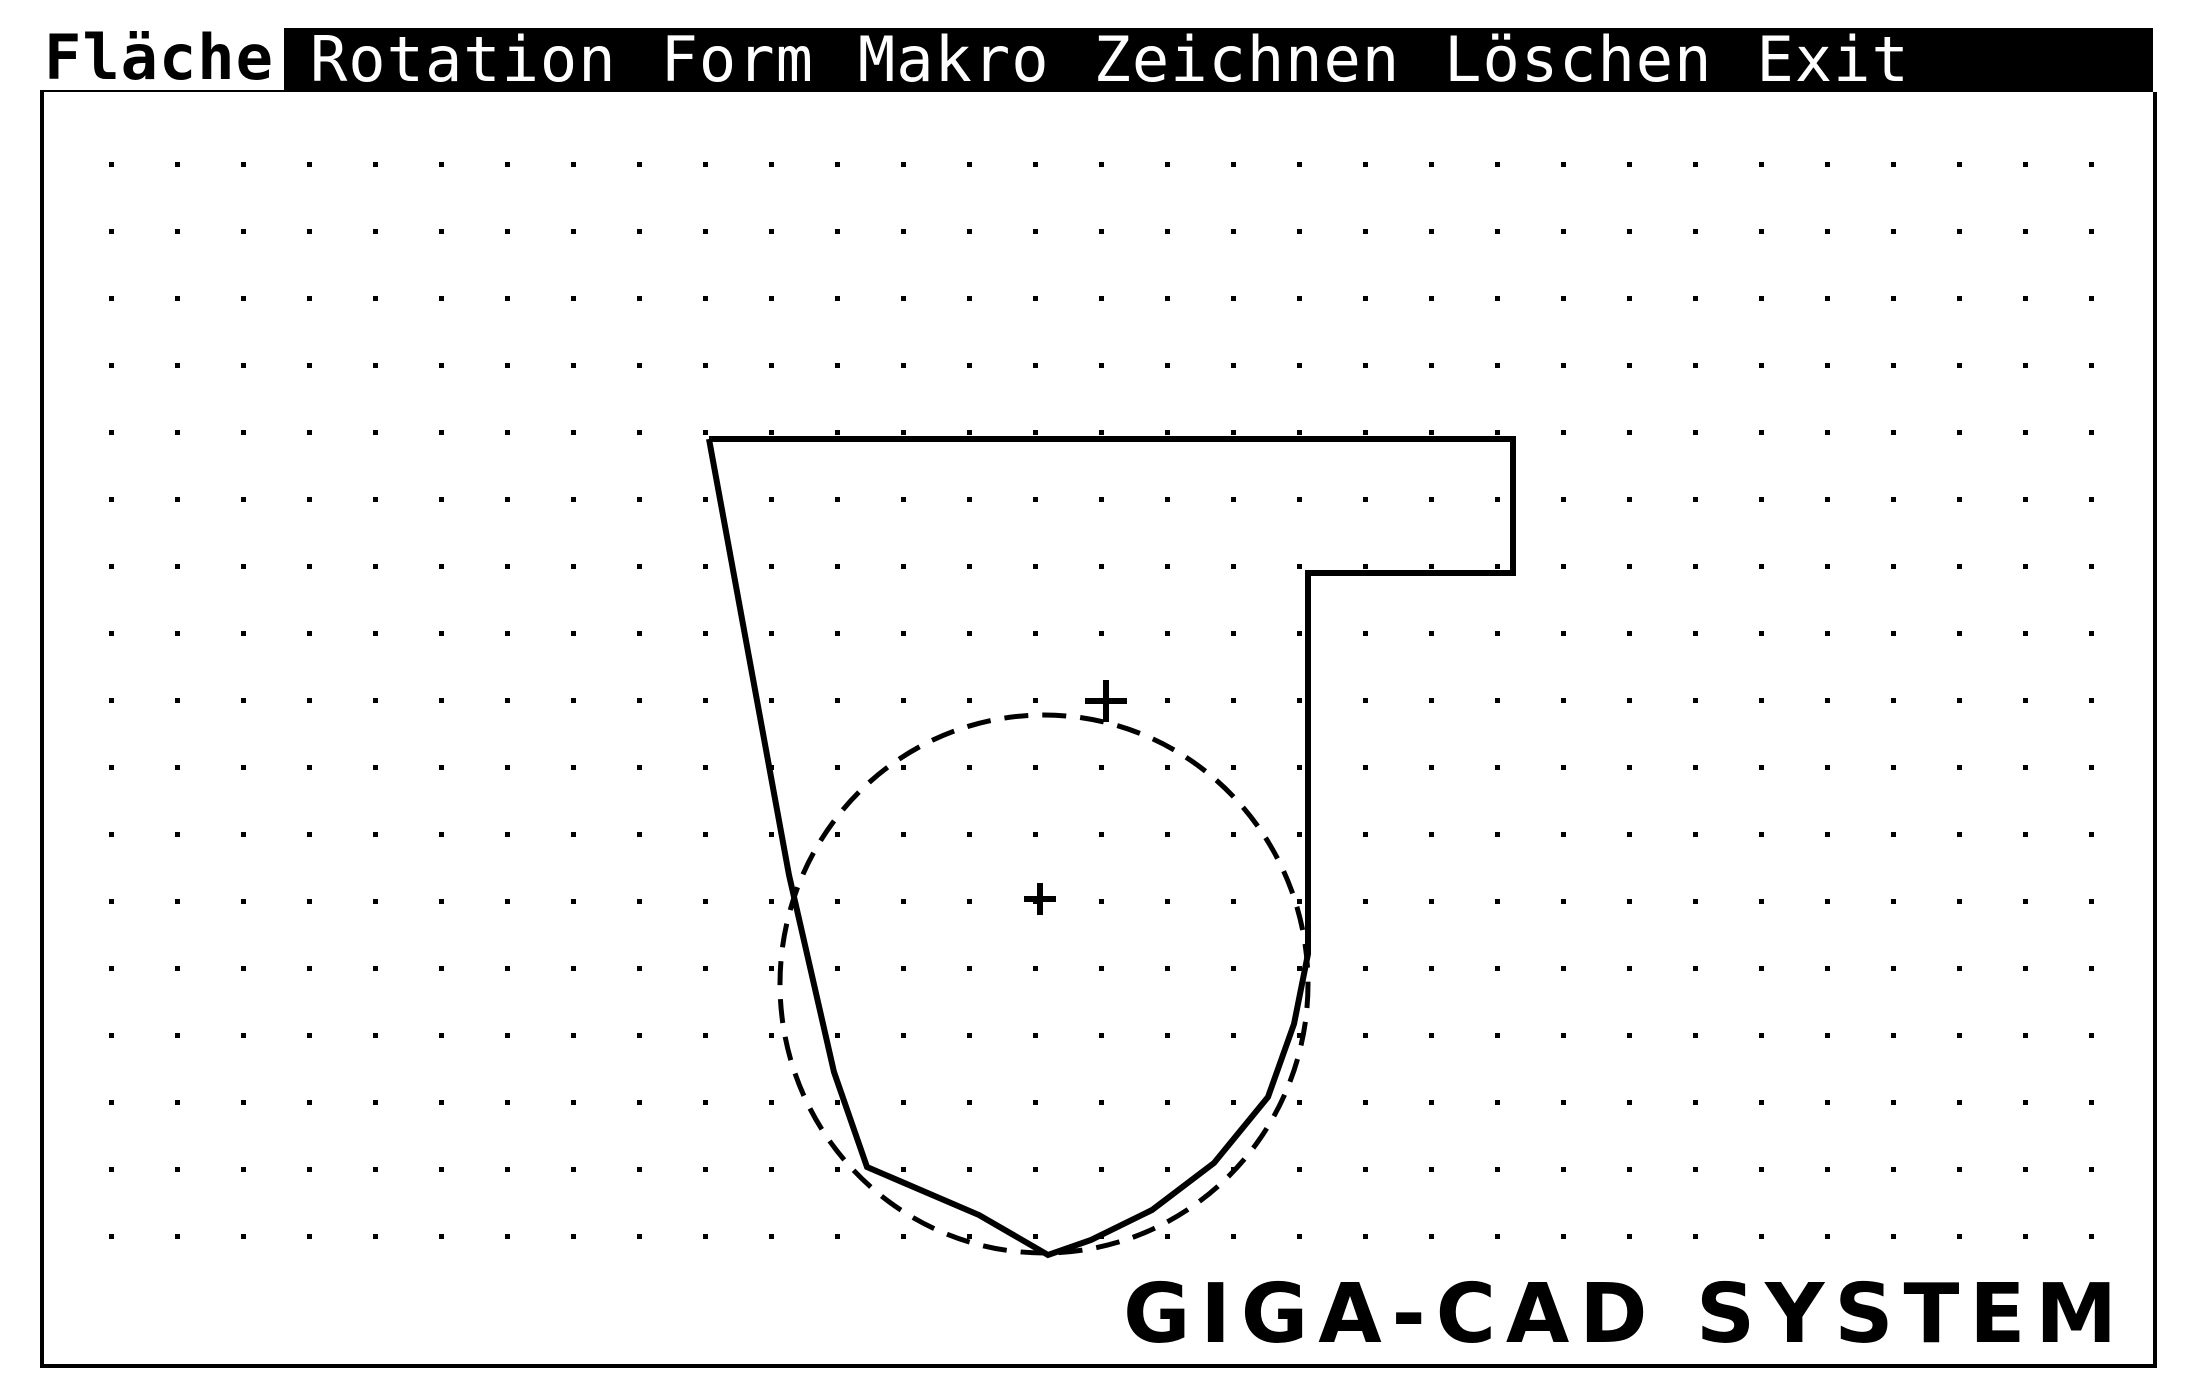 This screenshot has height=1379, width=2187. Describe the element at coordinates (1578, 60) in the screenshot. I see `menu-item-loeschen: Löschen` at that location.